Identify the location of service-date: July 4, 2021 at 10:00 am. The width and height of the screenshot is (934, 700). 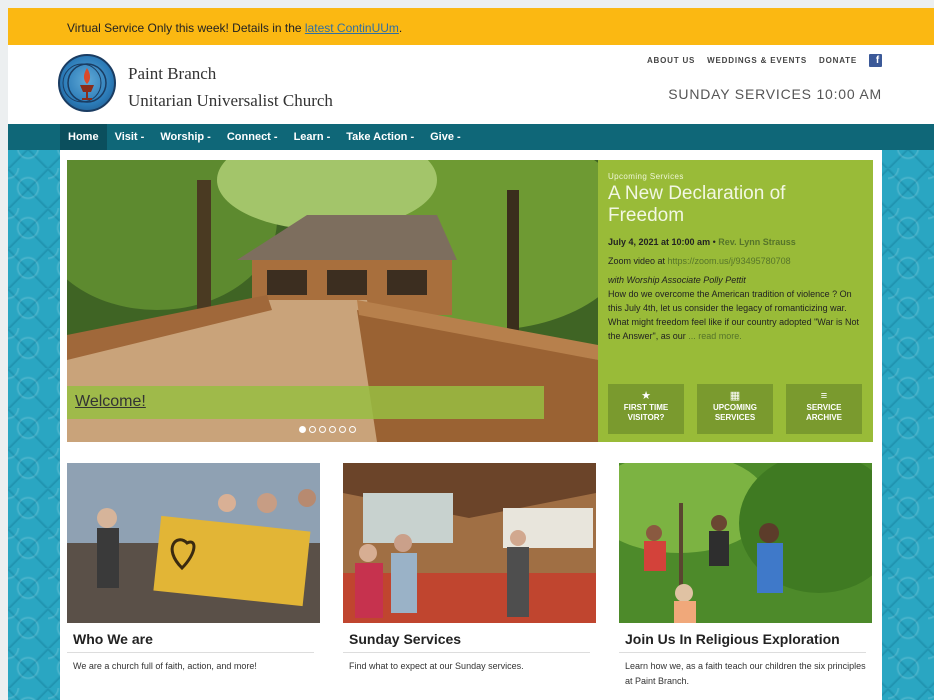
(659, 242).